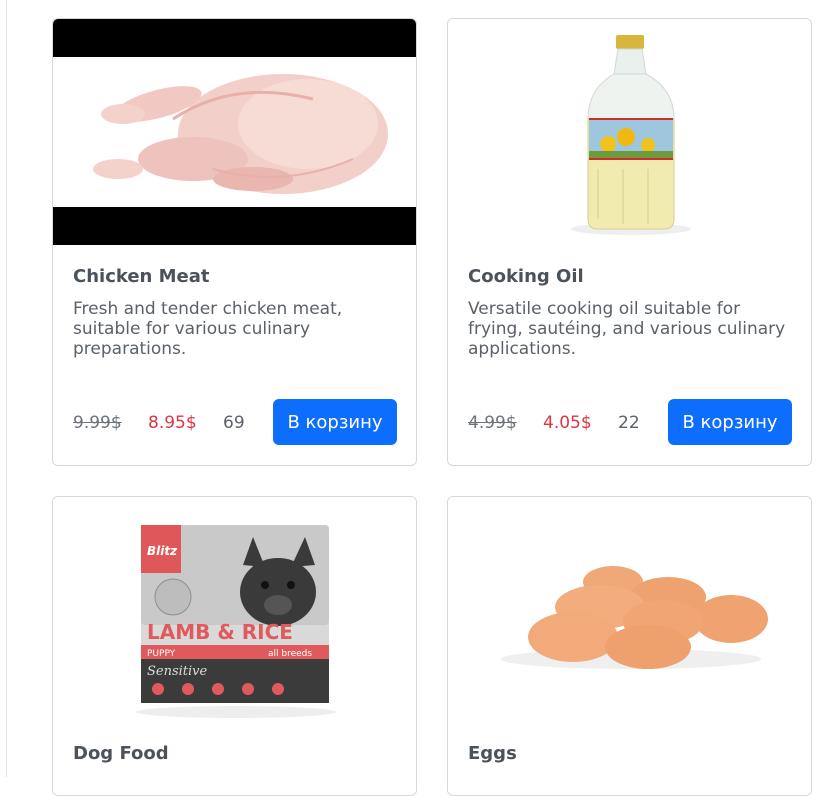 The width and height of the screenshot is (835, 796). I want to click on chicken-image, so click(234, 132).